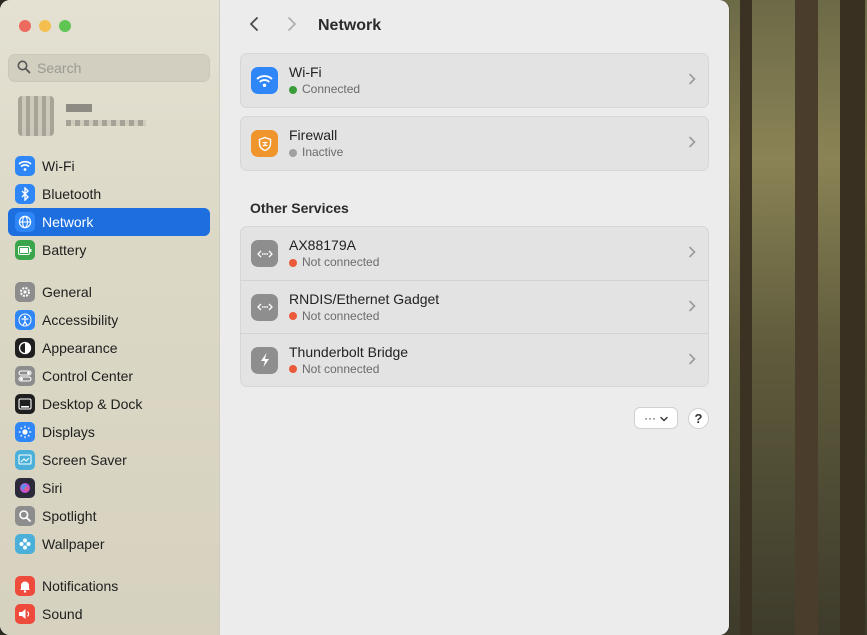  What do you see at coordinates (88, 376) in the screenshot?
I see `sidebar-item-label: Control Center` at bounding box center [88, 376].